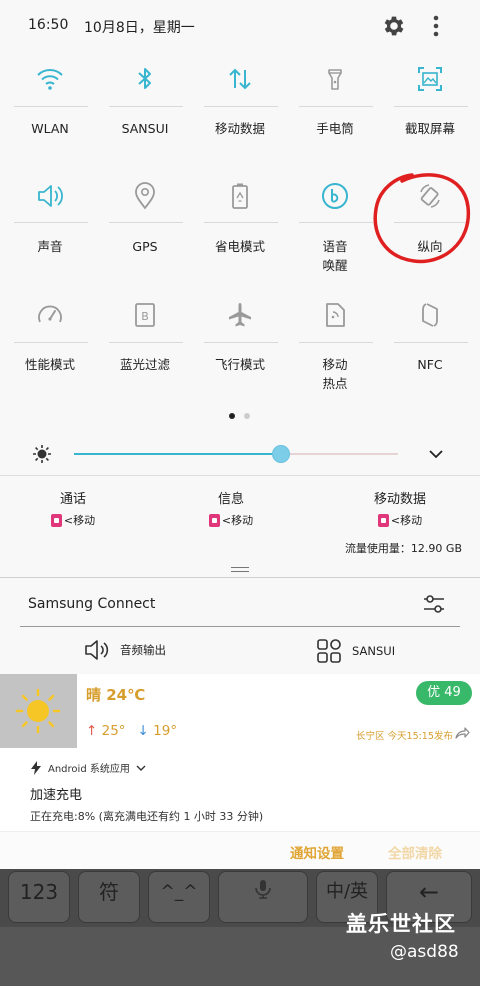  What do you see at coordinates (147, 816) in the screenshot?
I see `notification-body: 正在充电:8% (离充满电还有约 1 小时 33 分钟)` at bounding box center [147, 816].